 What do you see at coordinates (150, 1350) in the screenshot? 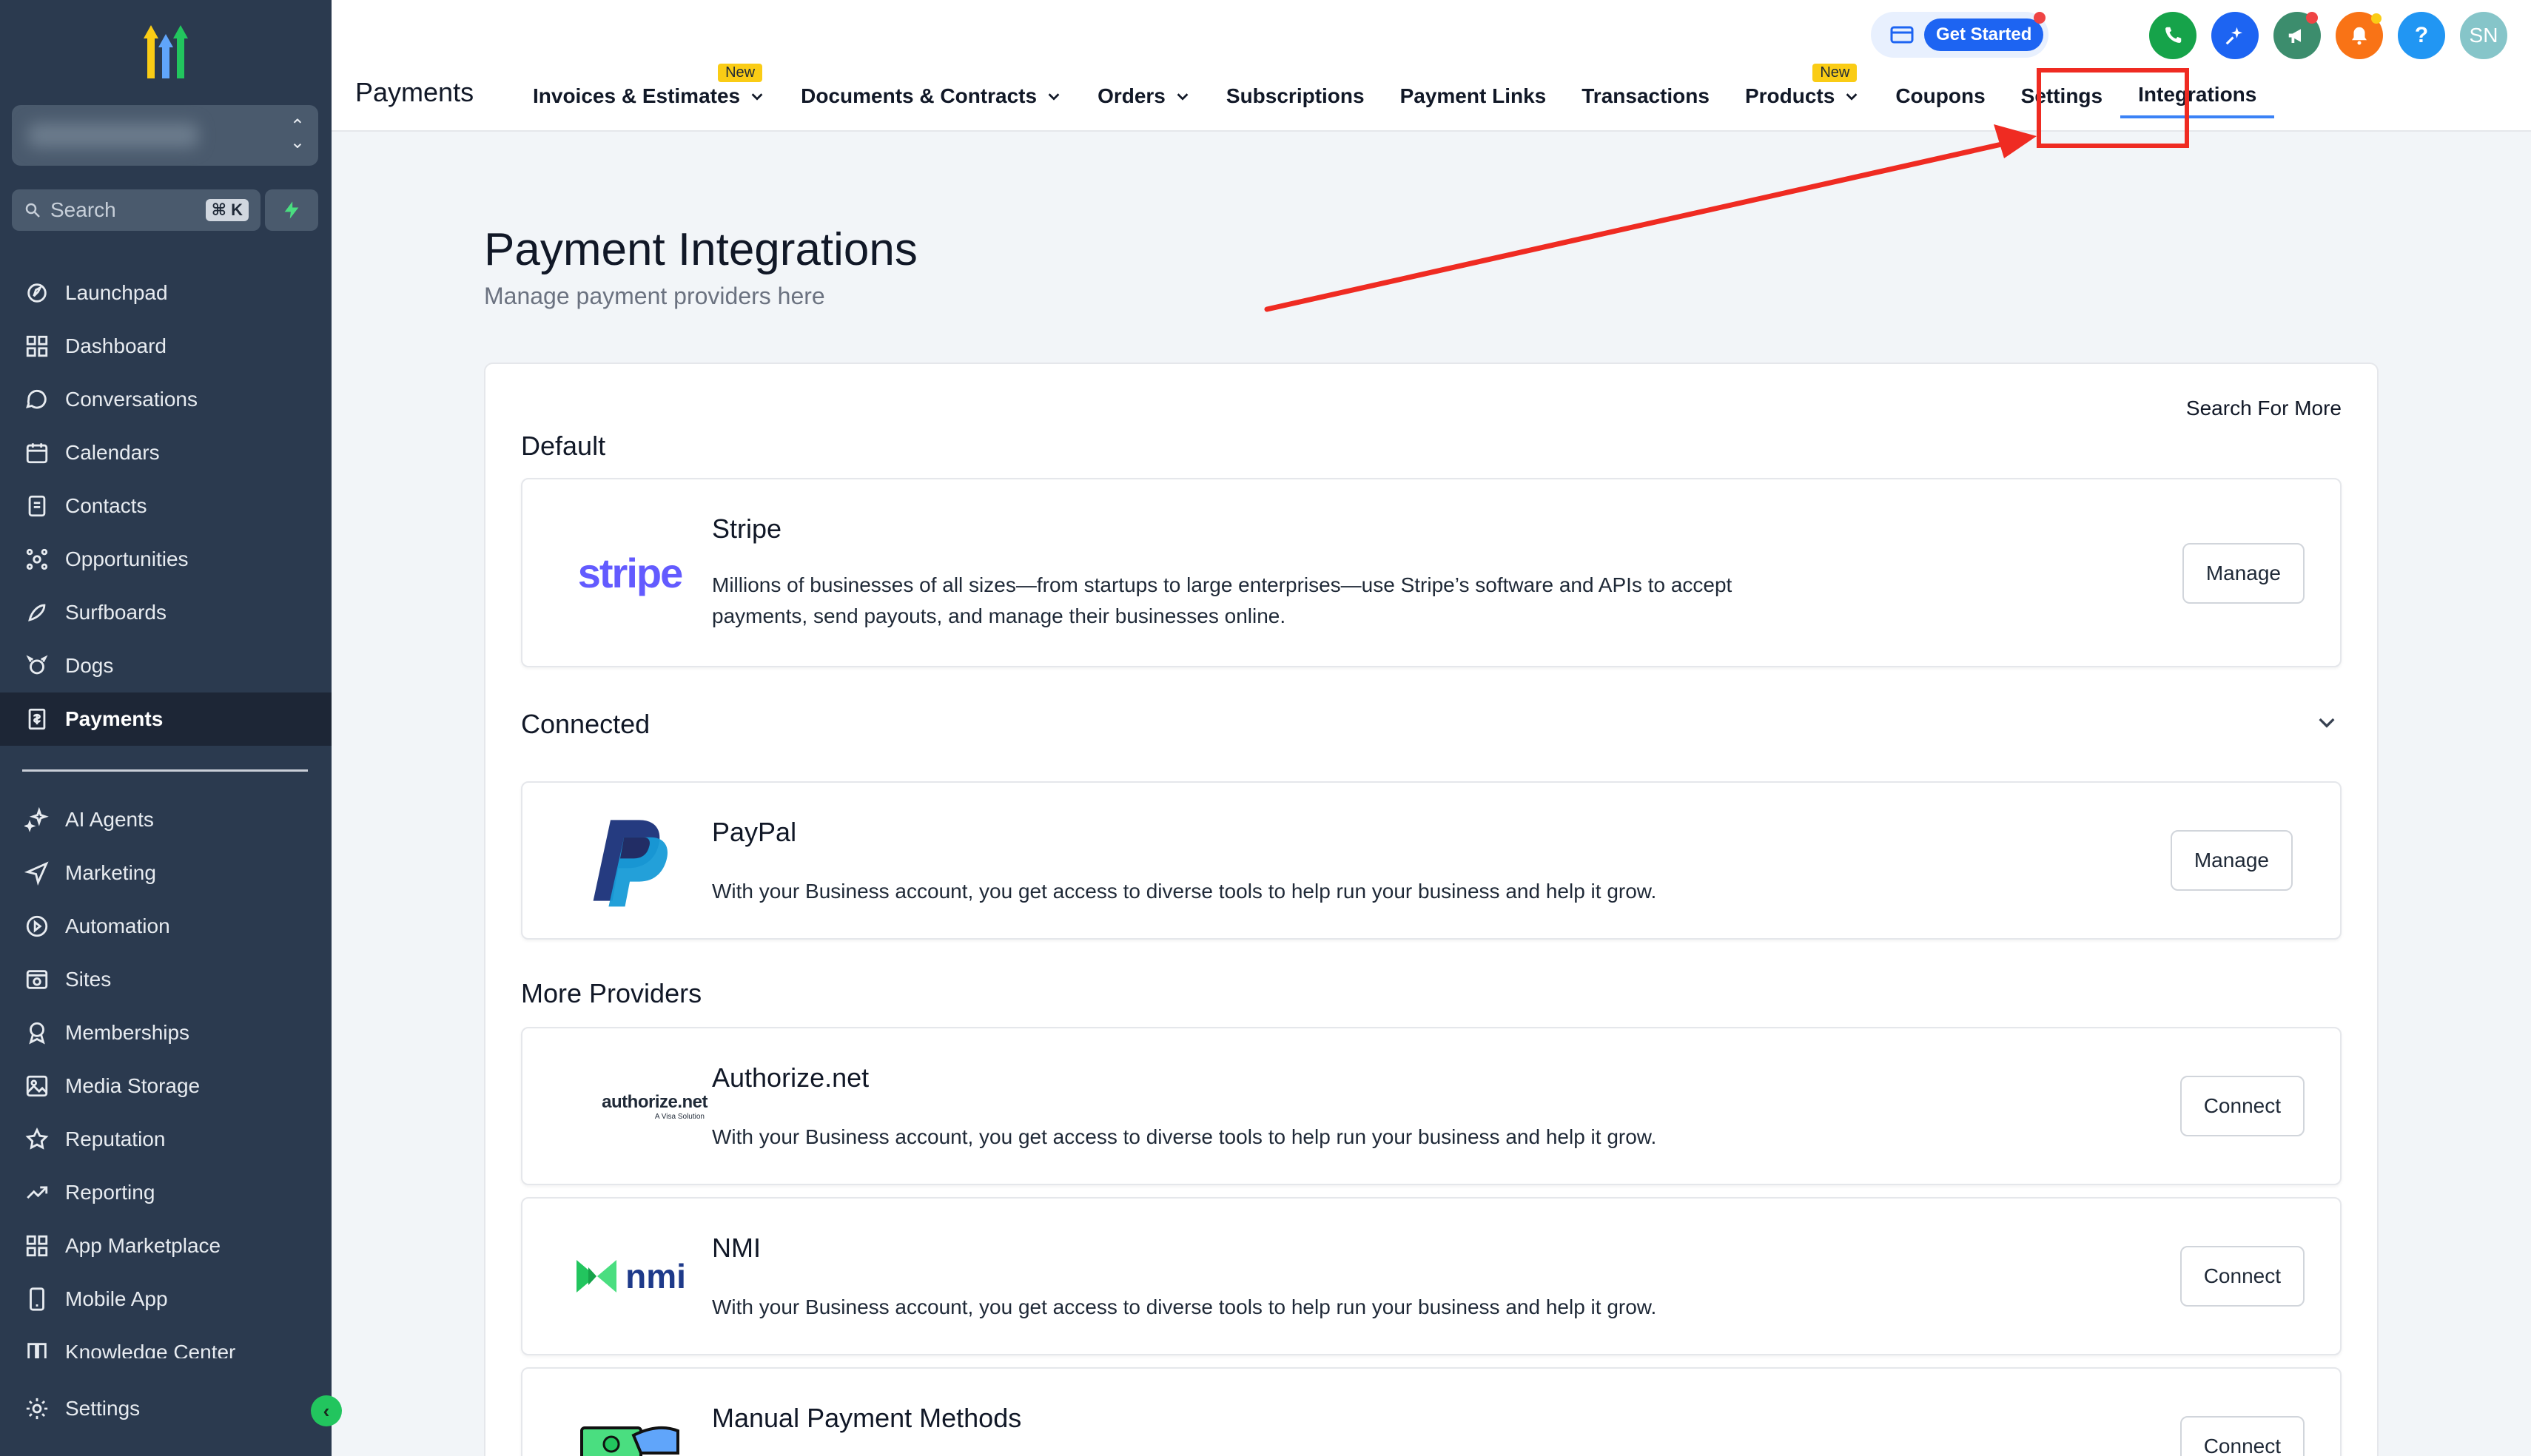
I see `sidebar-item-label: Knowledge Center` at bounding box center [150, 1350].